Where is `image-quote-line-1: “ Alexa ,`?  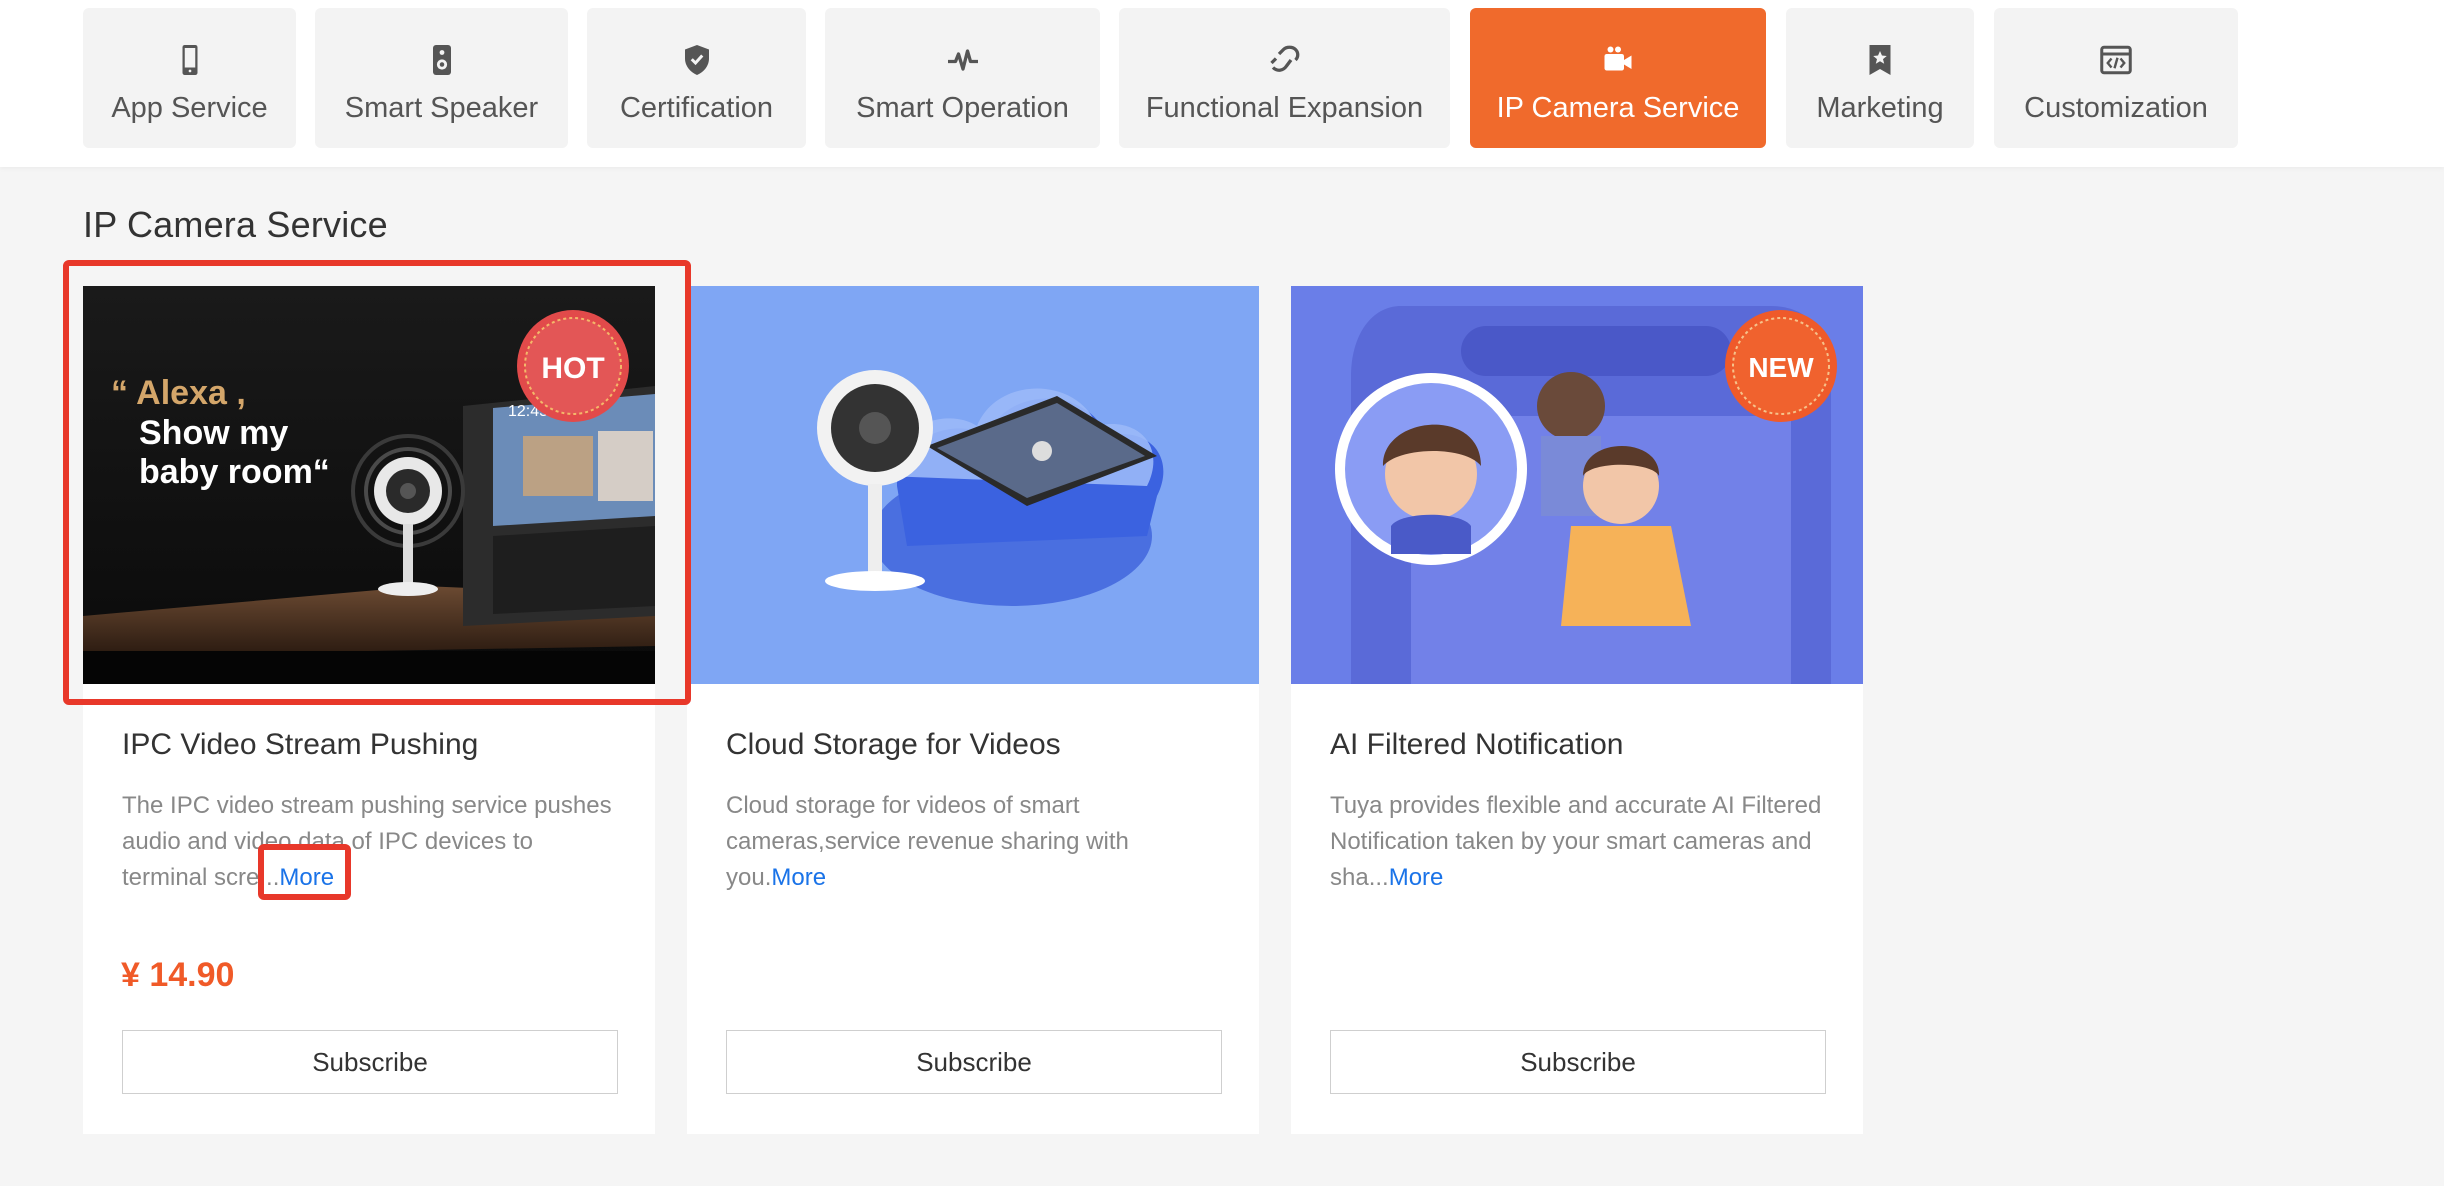
image-quote-line-1: “ Alexa , is located at coordinates (178, 393).